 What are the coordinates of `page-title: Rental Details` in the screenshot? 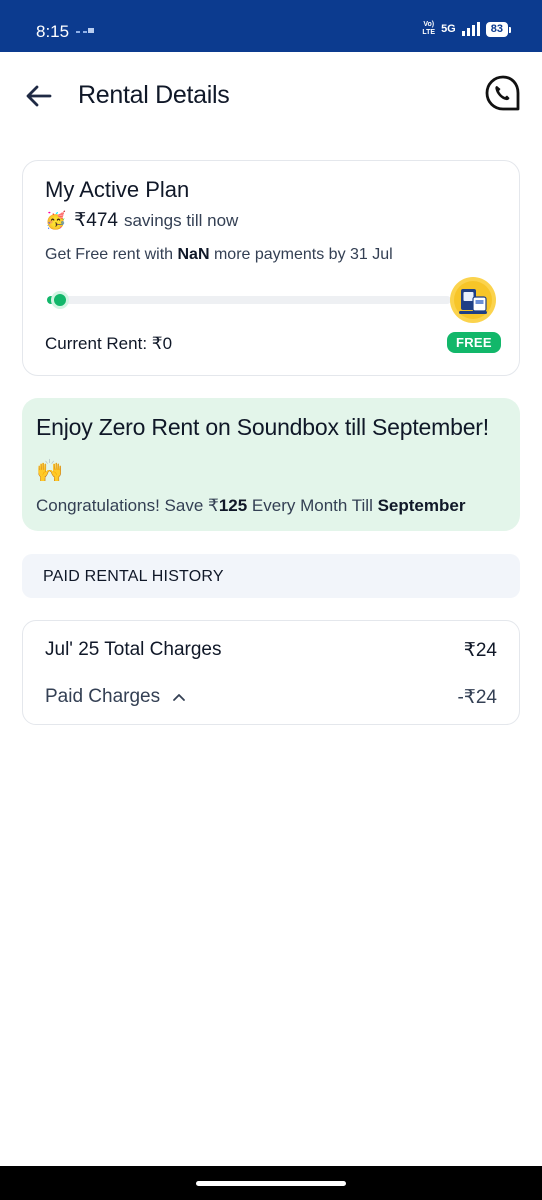 It's located at (154, 95).